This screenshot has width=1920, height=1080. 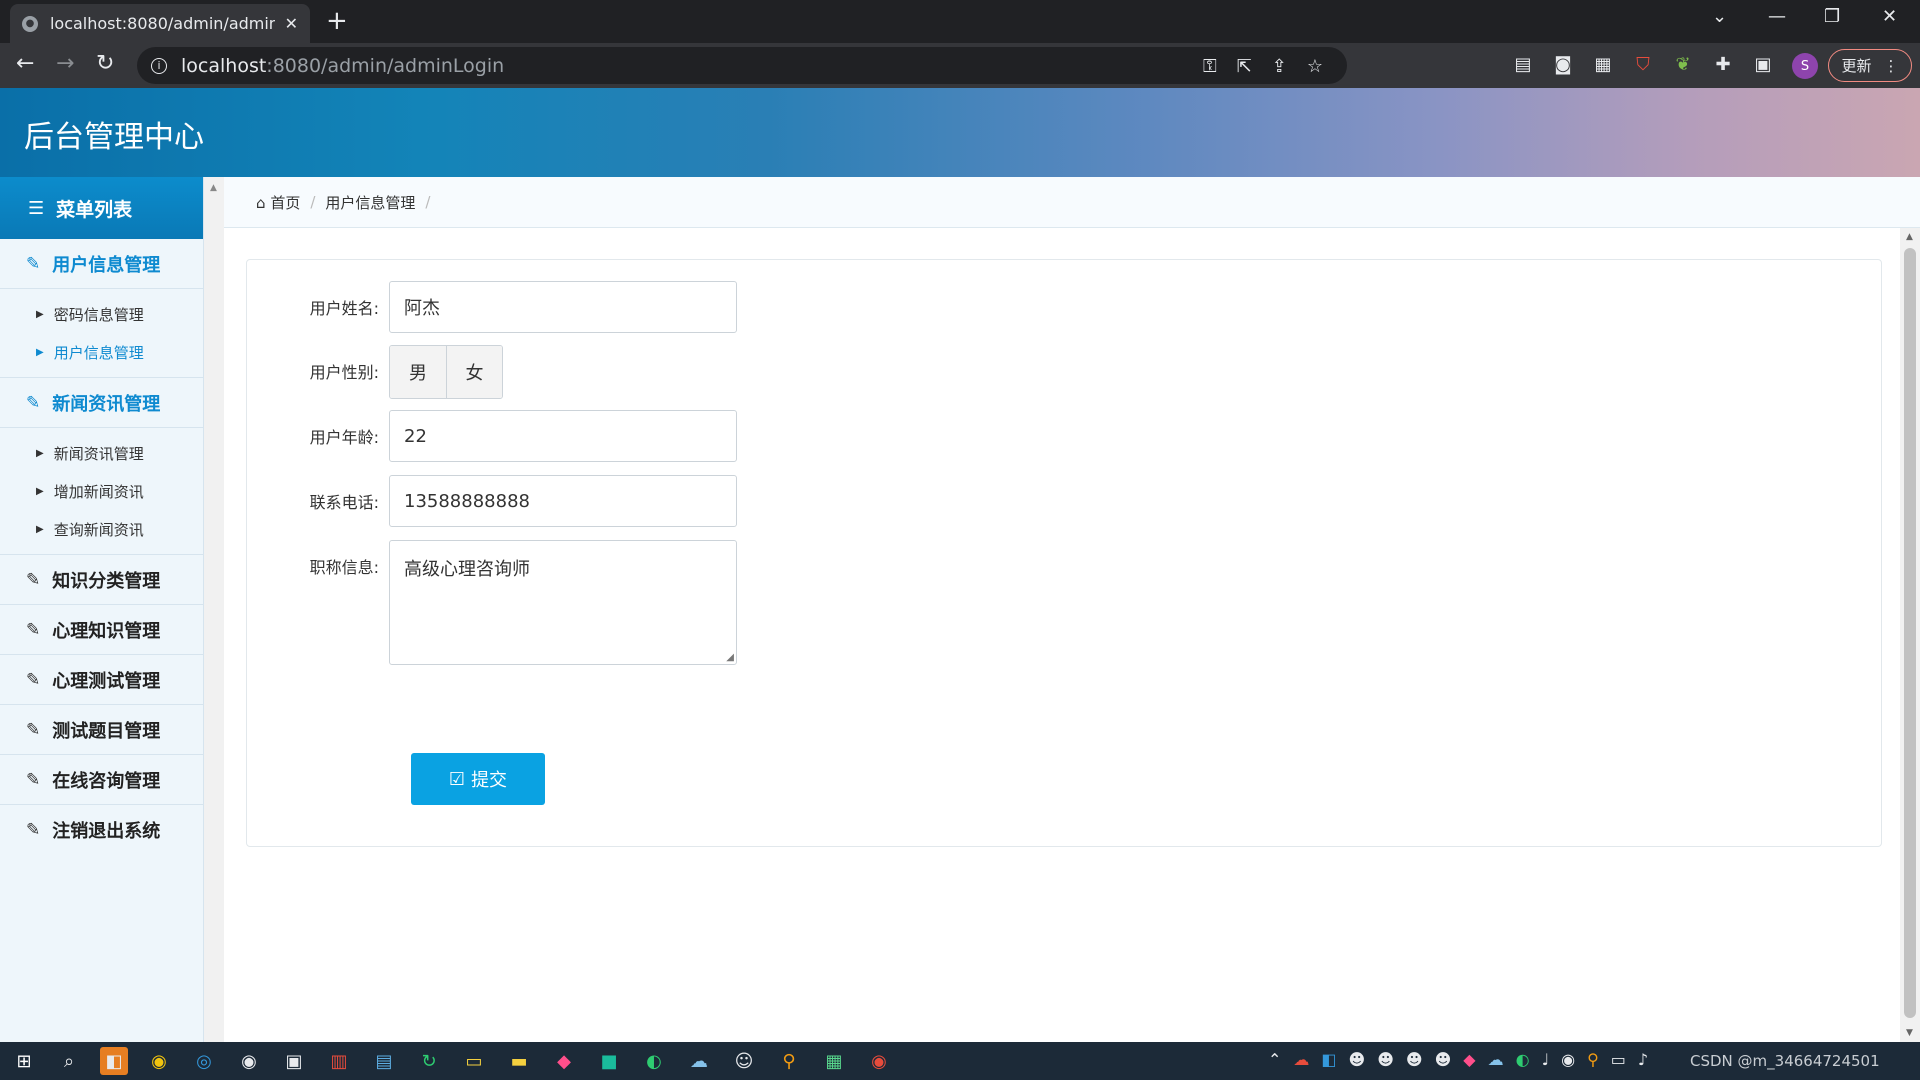 What do you see at coordinates (1593, 1059) in the screenshot?
I see `tray-search-icon: ⚲` at bounding box center [1593, 1059].